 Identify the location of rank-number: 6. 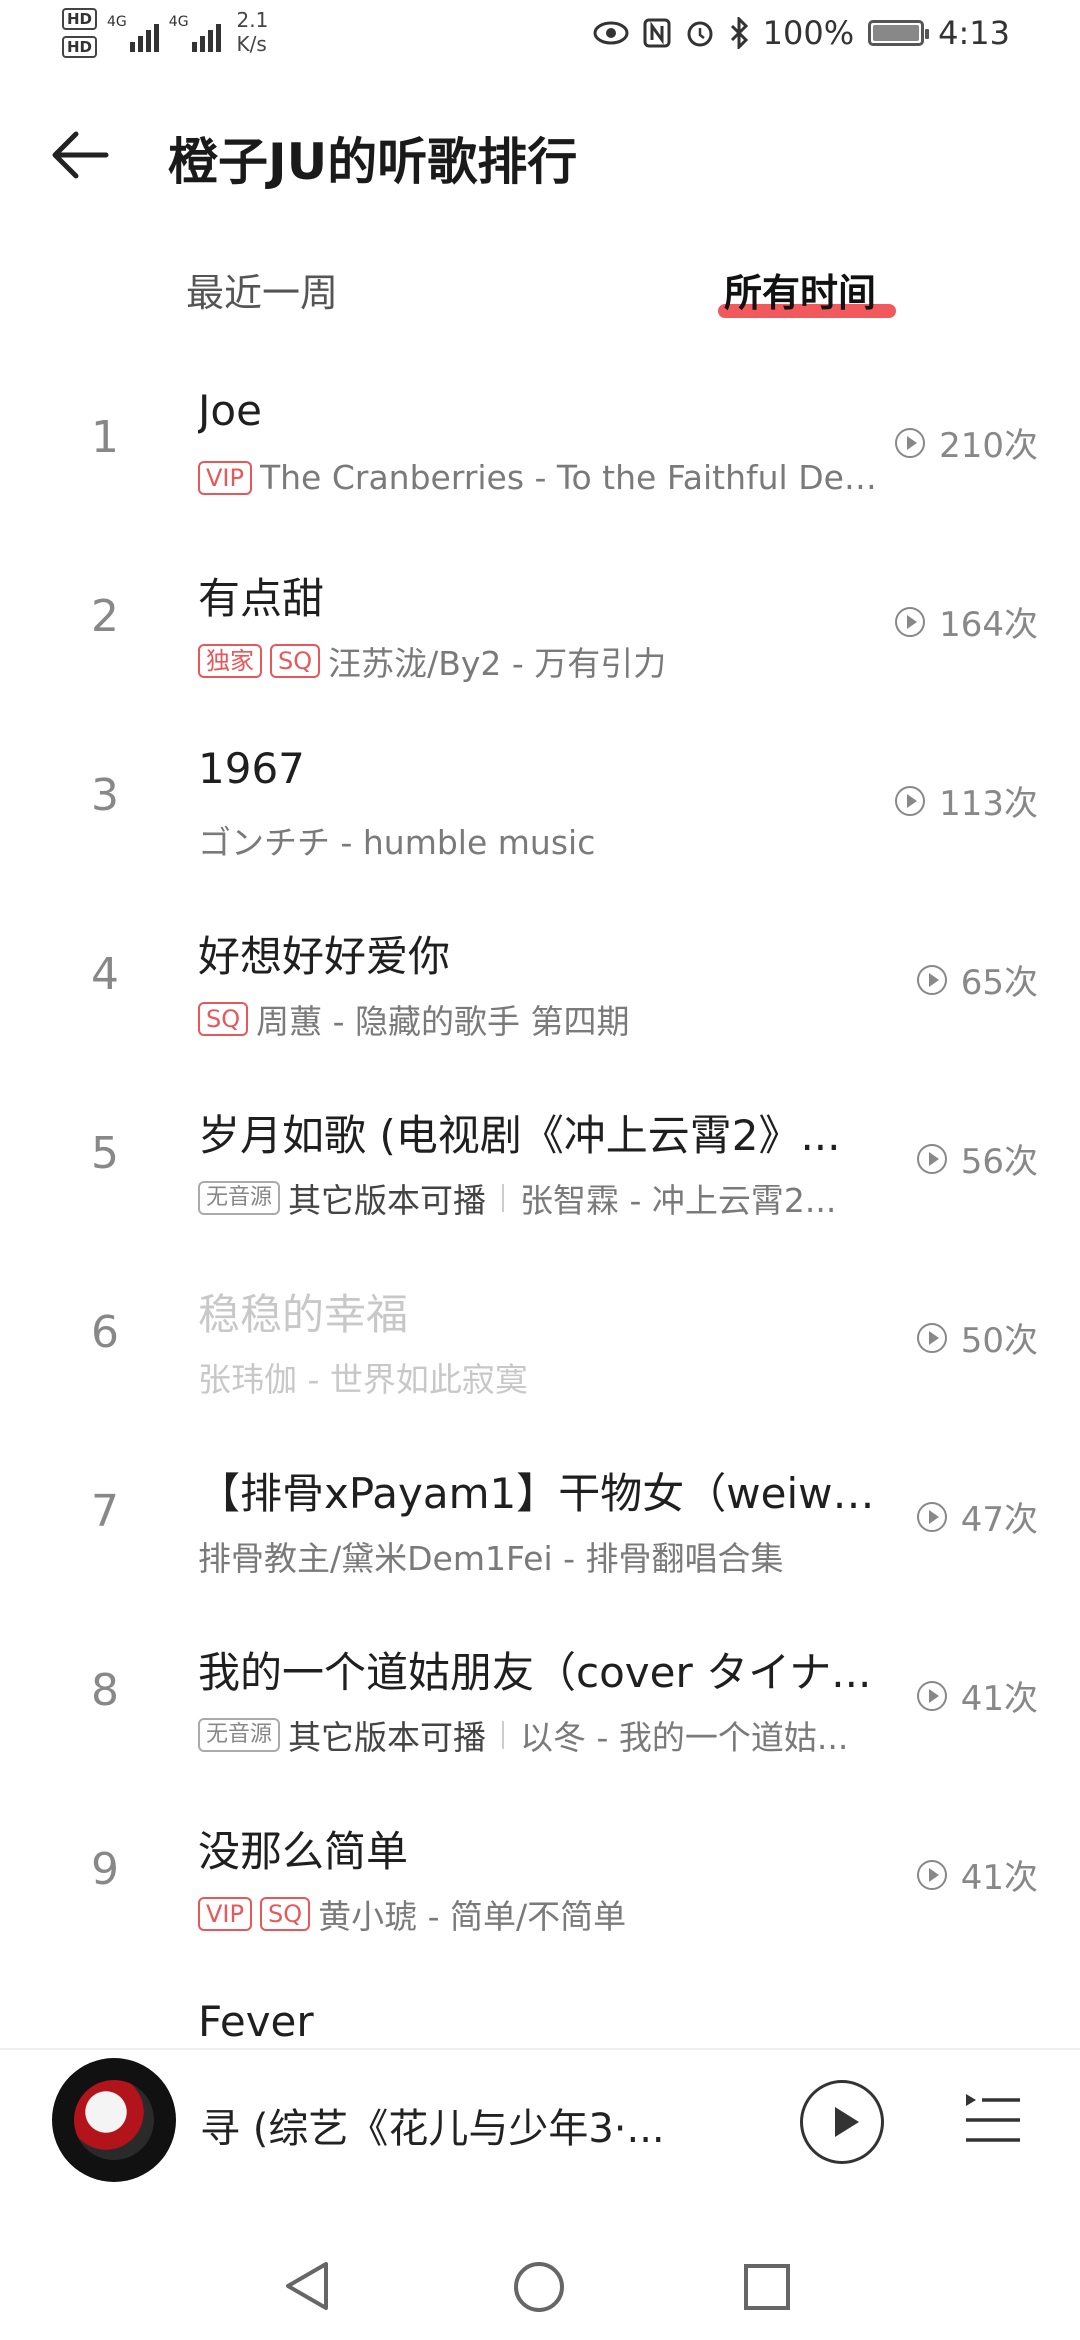
(105, 1332).